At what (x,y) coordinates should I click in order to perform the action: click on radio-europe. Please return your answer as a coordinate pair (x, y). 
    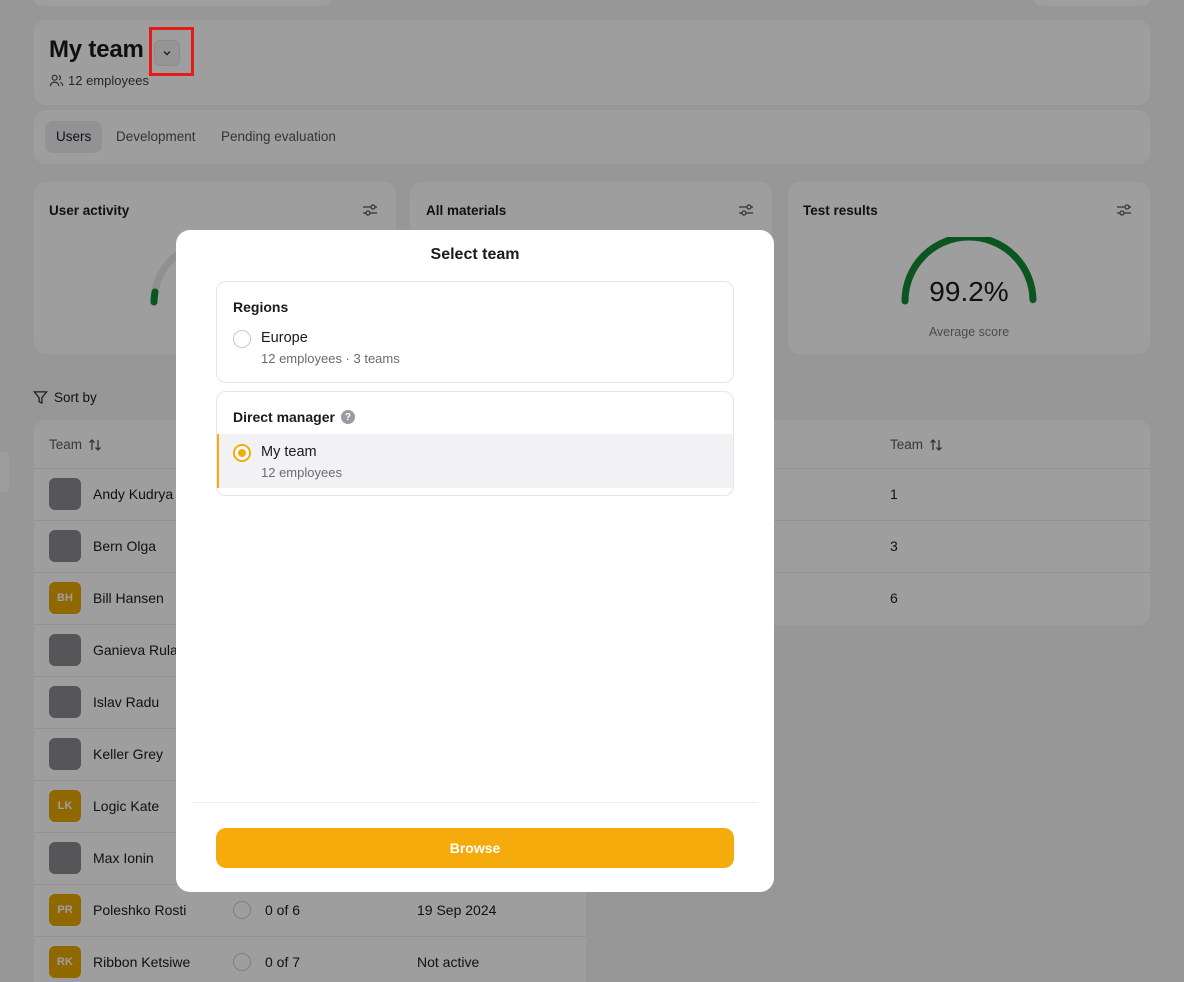
    Looking at the image, I should click on (242, 339).